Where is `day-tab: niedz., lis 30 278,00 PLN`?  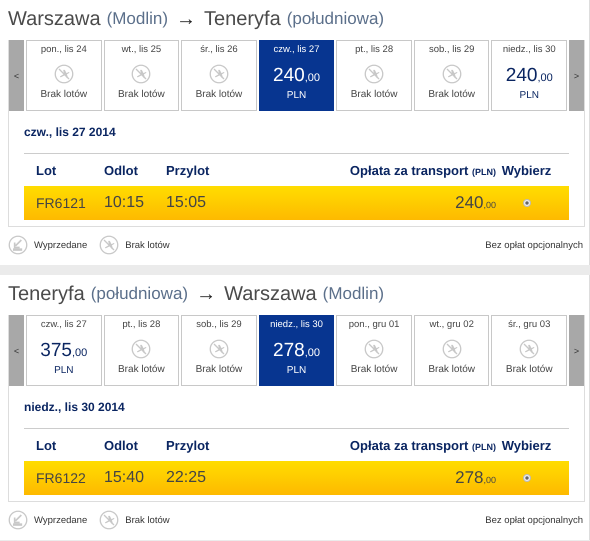 day-tab: niedz., lis 30 278,00 PLN is located at coordinates (296, 350).